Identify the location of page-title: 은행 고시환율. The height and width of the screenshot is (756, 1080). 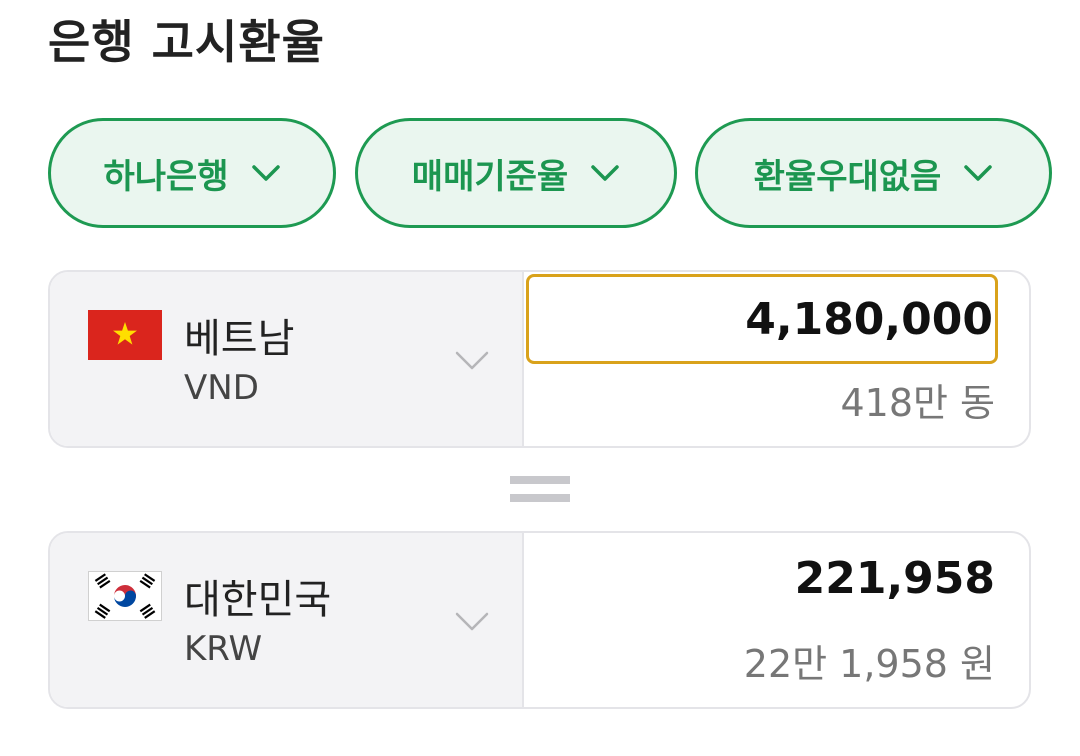
(186, 42).